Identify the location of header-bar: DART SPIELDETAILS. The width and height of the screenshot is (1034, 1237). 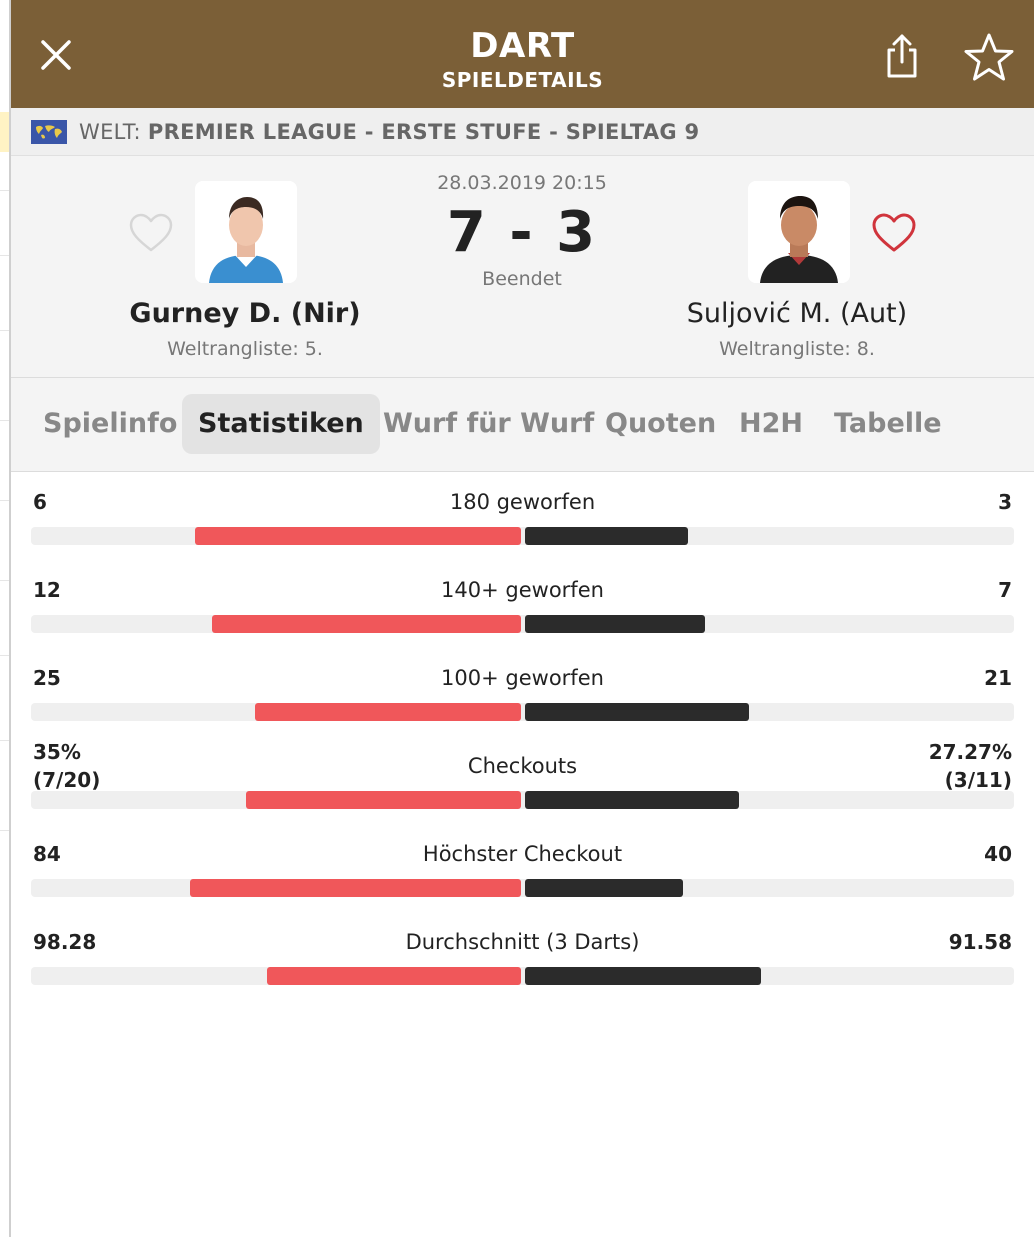
(522, 54).